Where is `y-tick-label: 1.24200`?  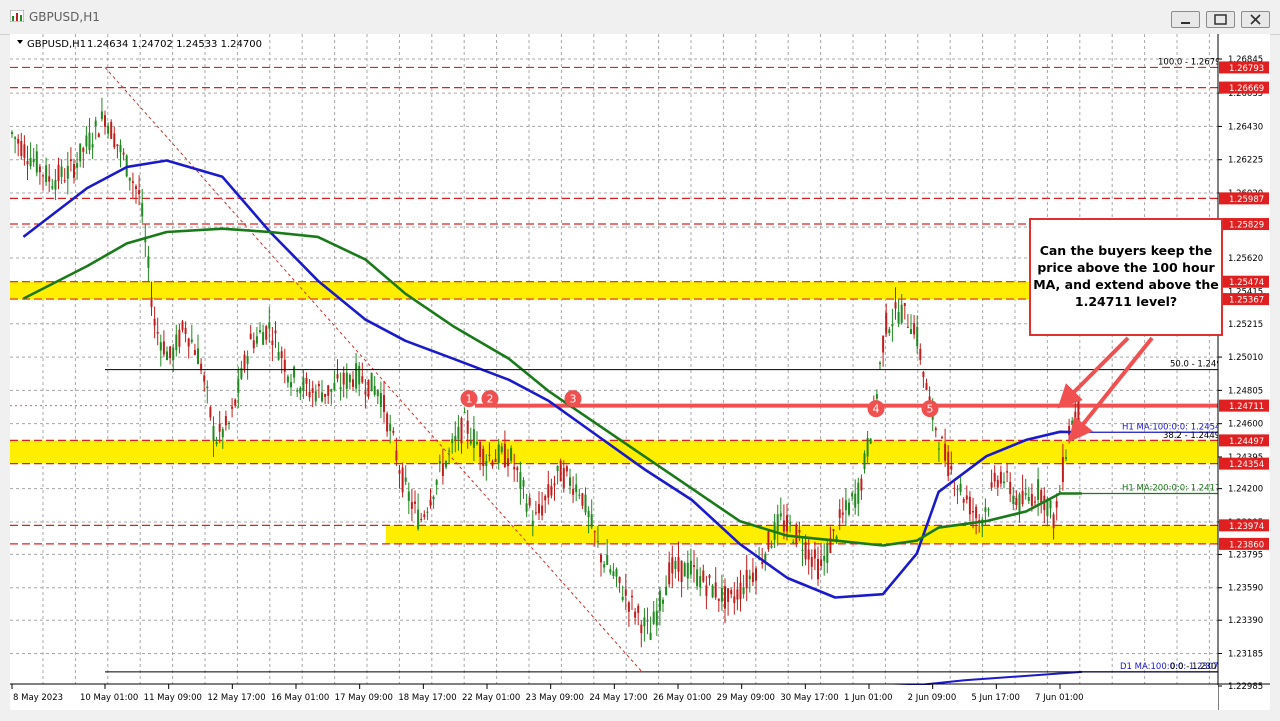 y-tick-label: 1.24200 is located at coordinates (1245, 490).